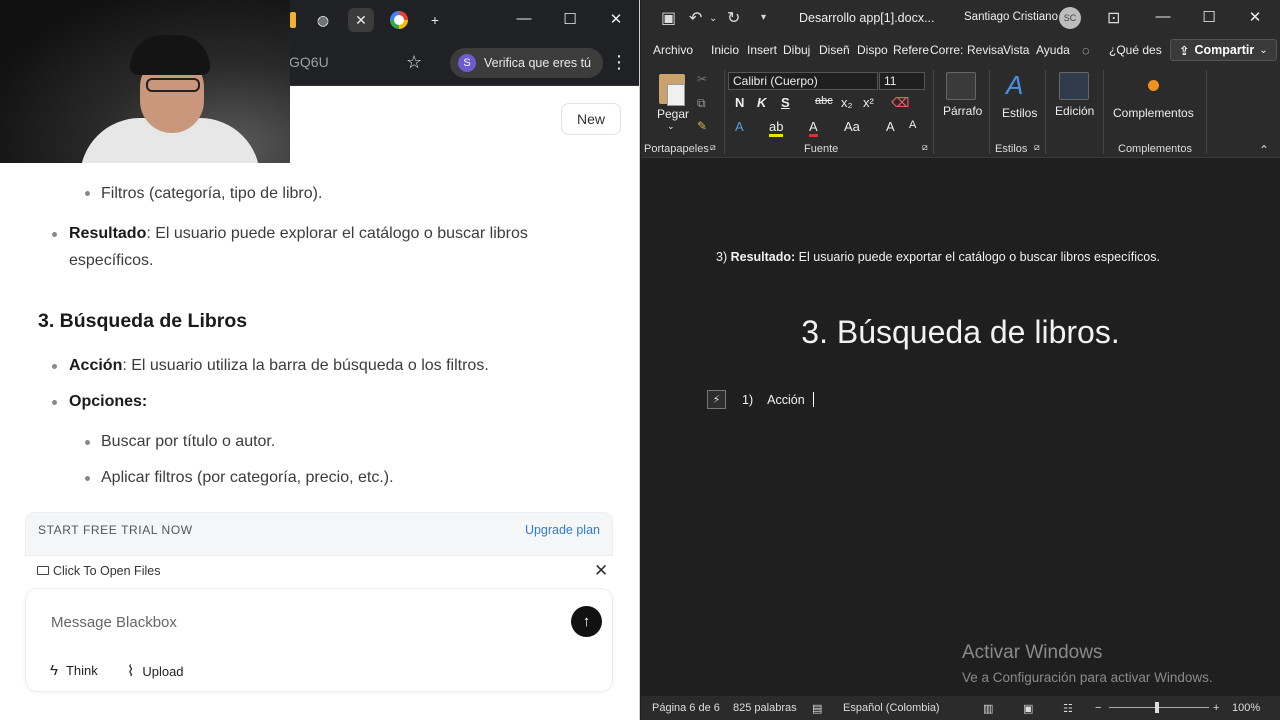 This screenshot has width=1280, height=720. Describe the element at coordinates (900, 103) in the screenshot. I see `clear-formatting-icon: ⌫` at that location.